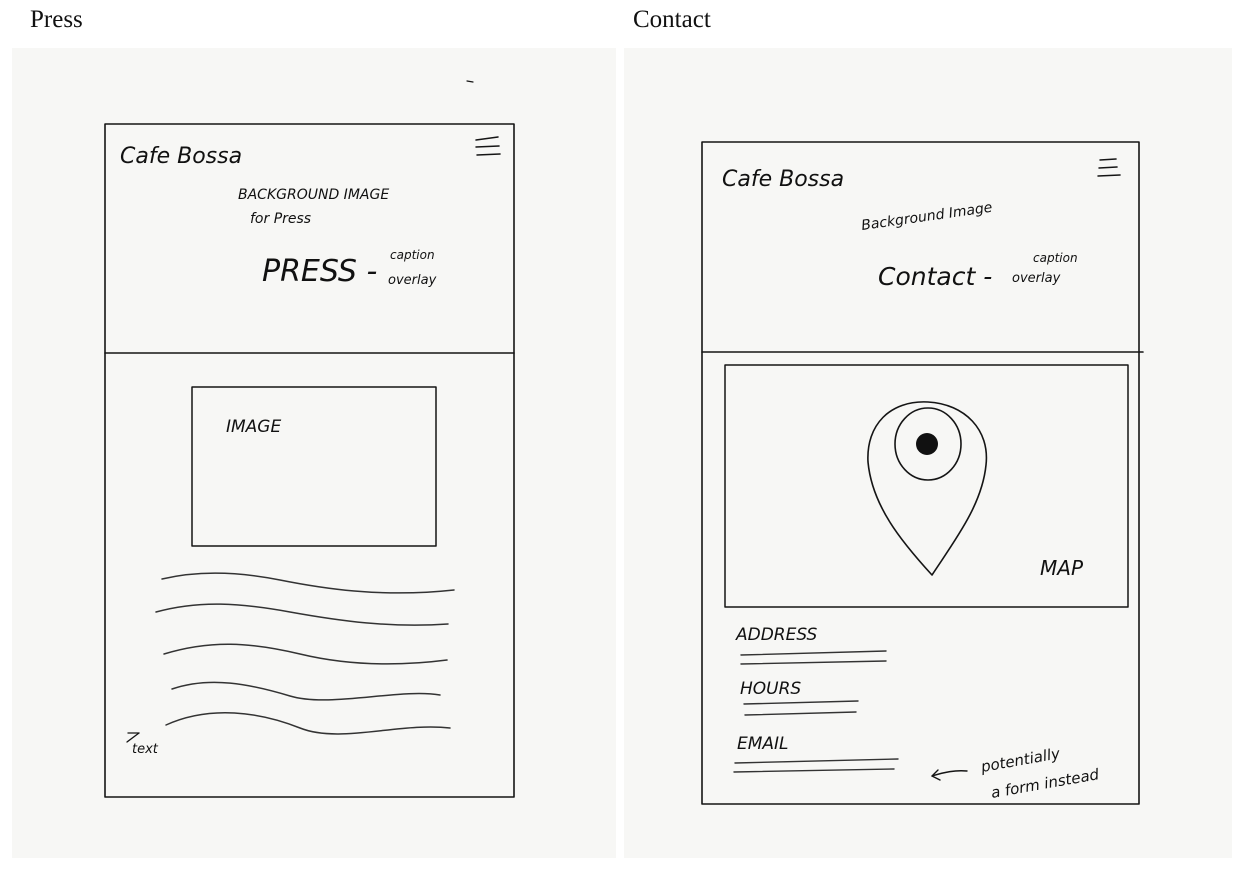 The image size is (1244, 872). What do you see at coordinates (927, 488) in the screenshot?
I see `map-pin-icon` at bounding box center [927, 488].